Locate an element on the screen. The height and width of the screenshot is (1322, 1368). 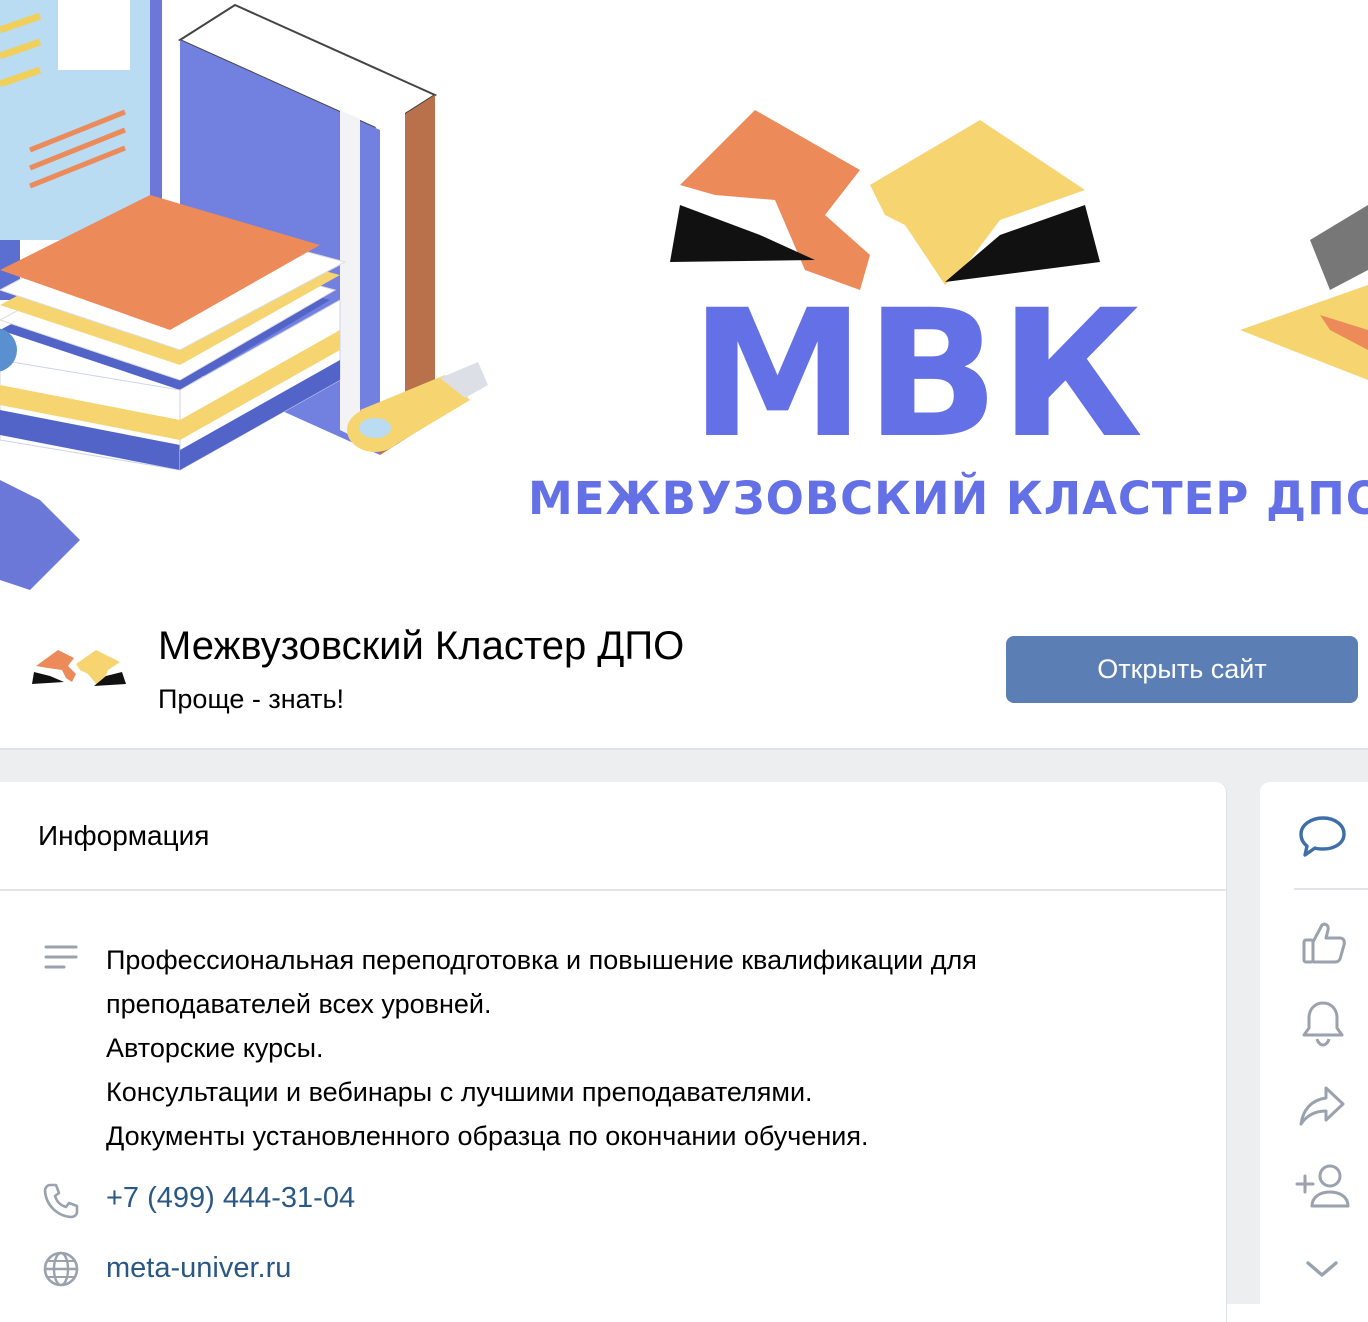
description-line: преподавателей всех уровней. is located at coordinates (299, 1004).